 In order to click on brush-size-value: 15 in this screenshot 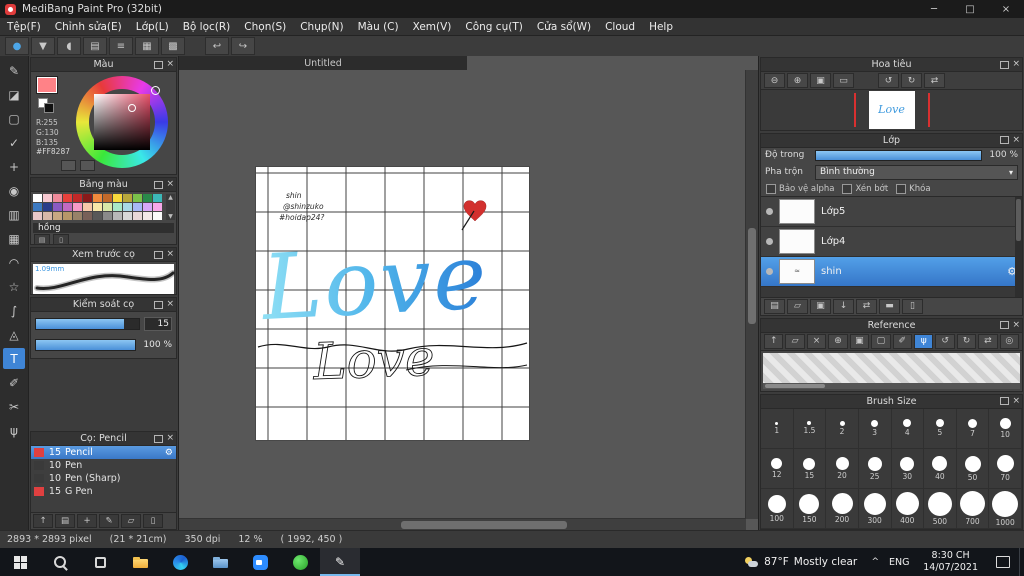, I will do `click(158, 324)`.